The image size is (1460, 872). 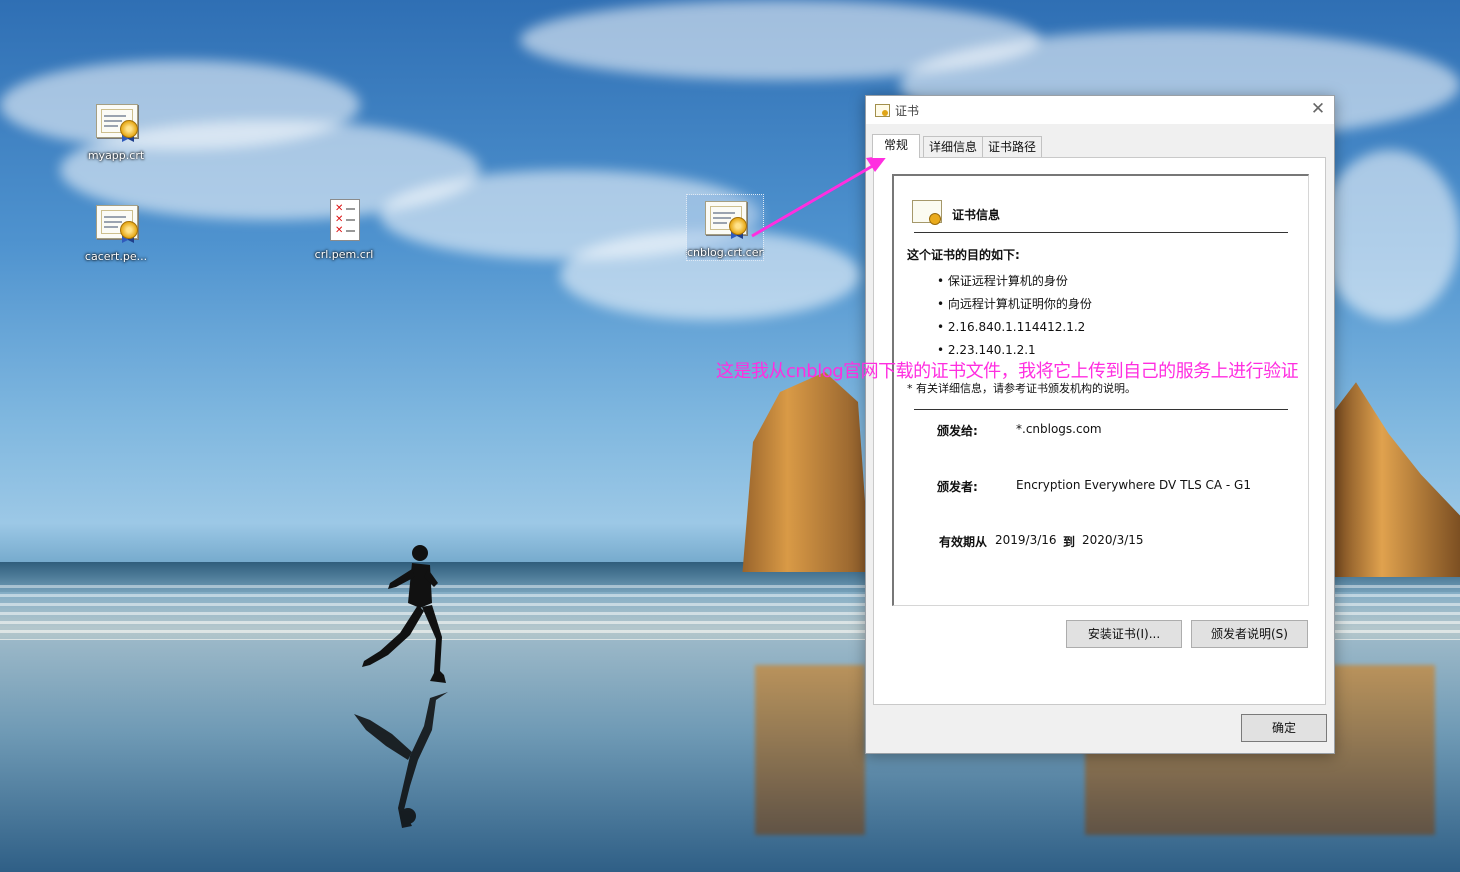 What do you see at coordinates (1026, 540) in the screenshot?
I see `valid-from-value: 2019/3/16` at bounding box center [1026, 540].